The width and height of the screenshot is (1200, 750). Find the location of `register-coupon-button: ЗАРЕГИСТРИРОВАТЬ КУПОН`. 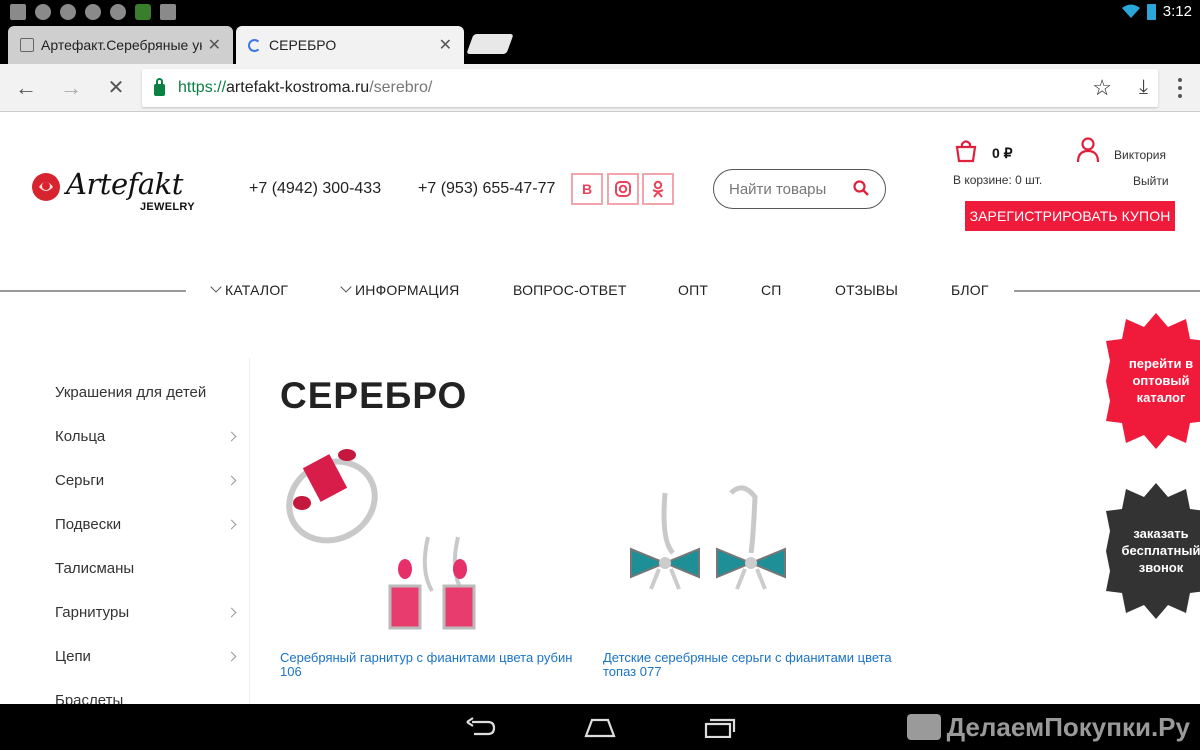

register-coupon-button: ЗАРЕГИСТРИРОВАТЬ КУПОН is located at coordinates (1070, 216).